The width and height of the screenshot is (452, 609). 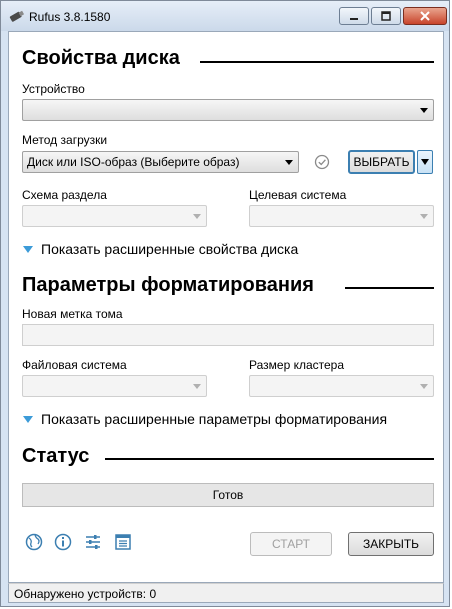 I want to click on minimize-button, so click(x=354, y=16).